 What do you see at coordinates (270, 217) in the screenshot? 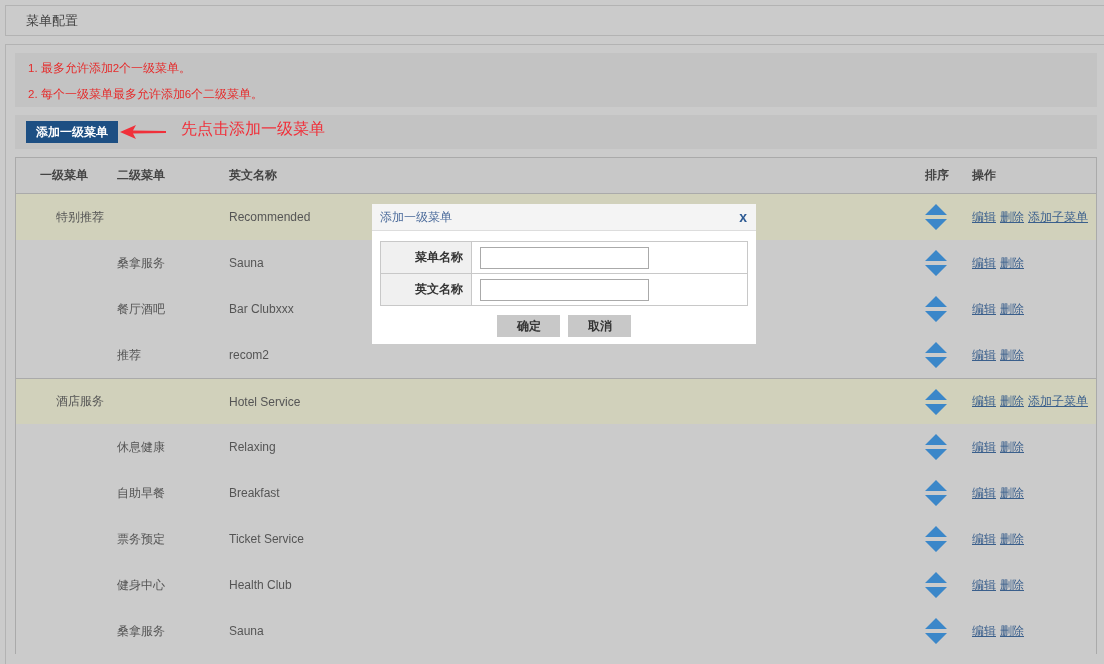
I see `table-cell: Recommended` at bounding box center [270, 217].